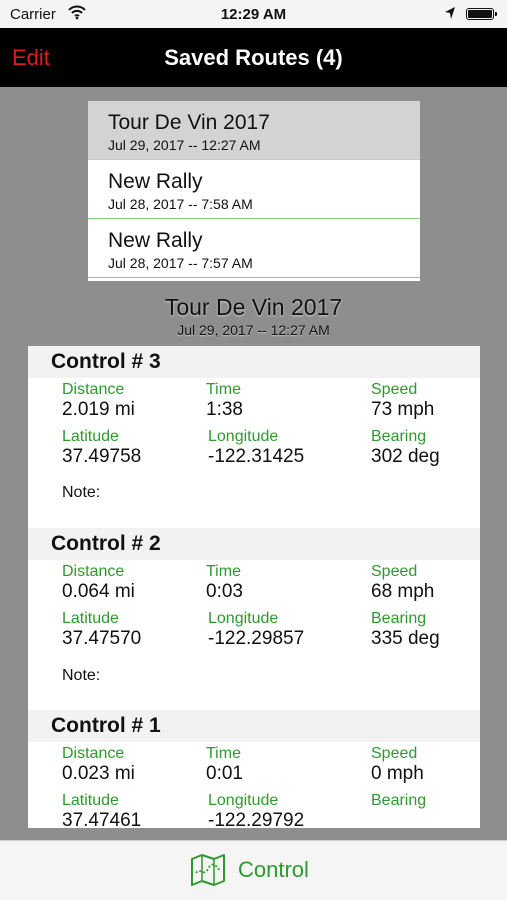 This screenshot has width=507, height=900. Describe the element at coordinates (106, 361) in the screenshot. I see `control-title: Control # 3` at that location.